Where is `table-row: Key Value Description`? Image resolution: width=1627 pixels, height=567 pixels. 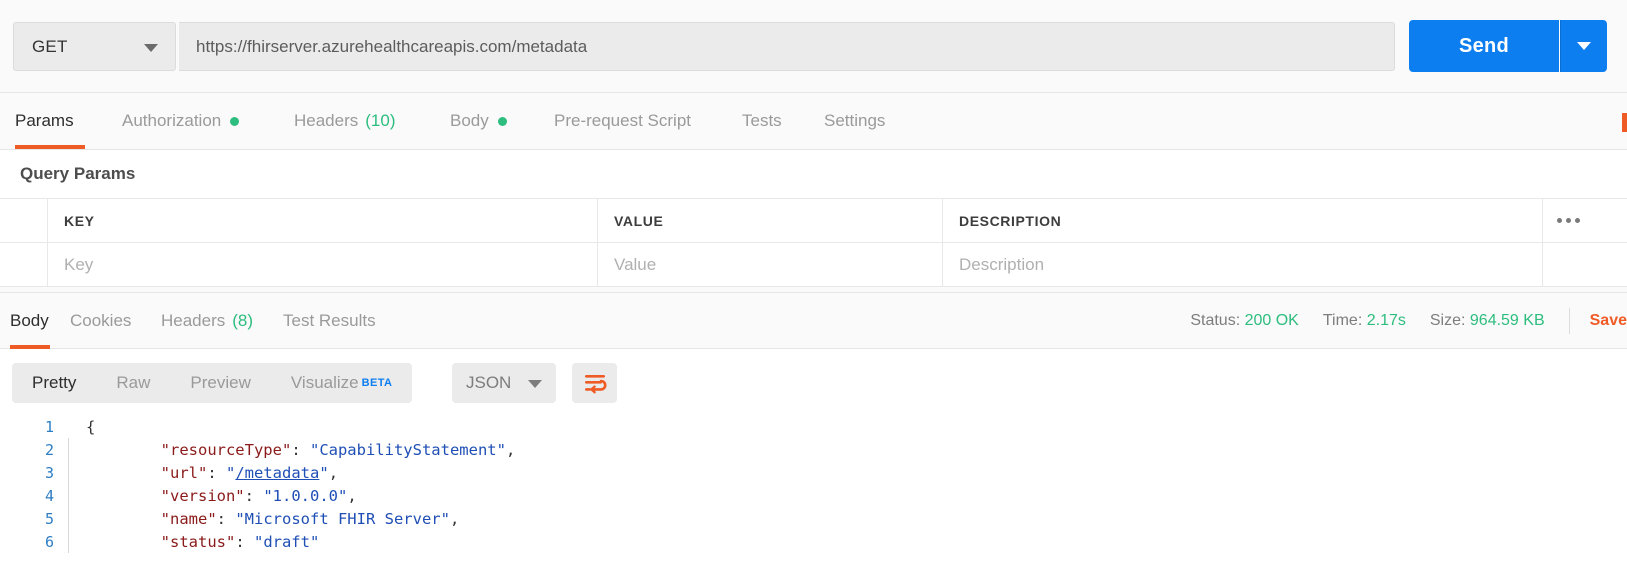 table-row: Key Value Description is located at coordinates (813, 265).